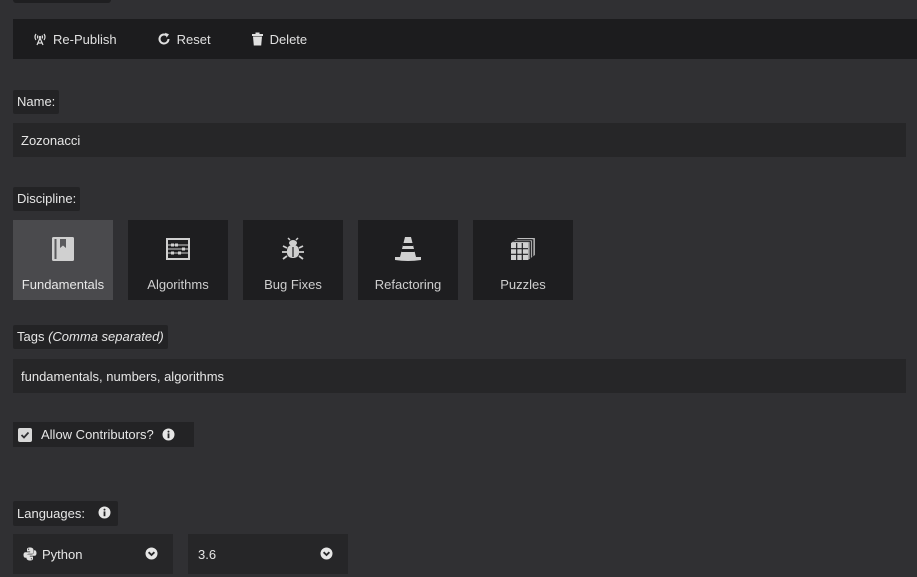 This screenshot has height=577, width=917. Describe the element at coordinates (178, 284) in the screenshot. I see `discipline-label-algorithms: Algorithms` at that location.